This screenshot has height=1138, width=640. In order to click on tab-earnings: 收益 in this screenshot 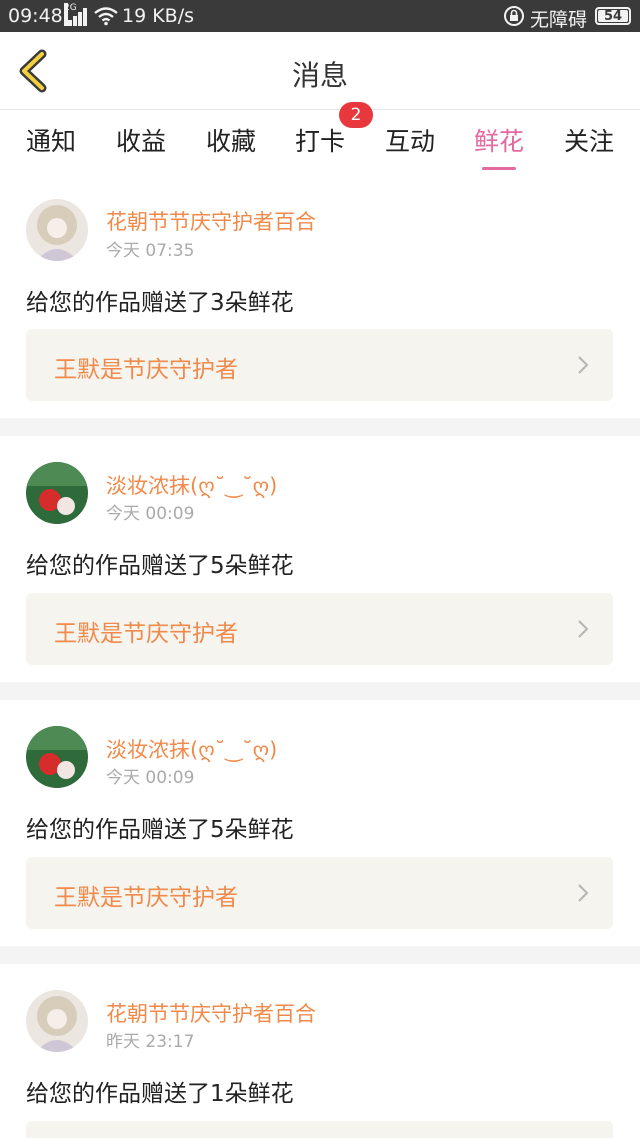, I will do `click(141, 140)`.